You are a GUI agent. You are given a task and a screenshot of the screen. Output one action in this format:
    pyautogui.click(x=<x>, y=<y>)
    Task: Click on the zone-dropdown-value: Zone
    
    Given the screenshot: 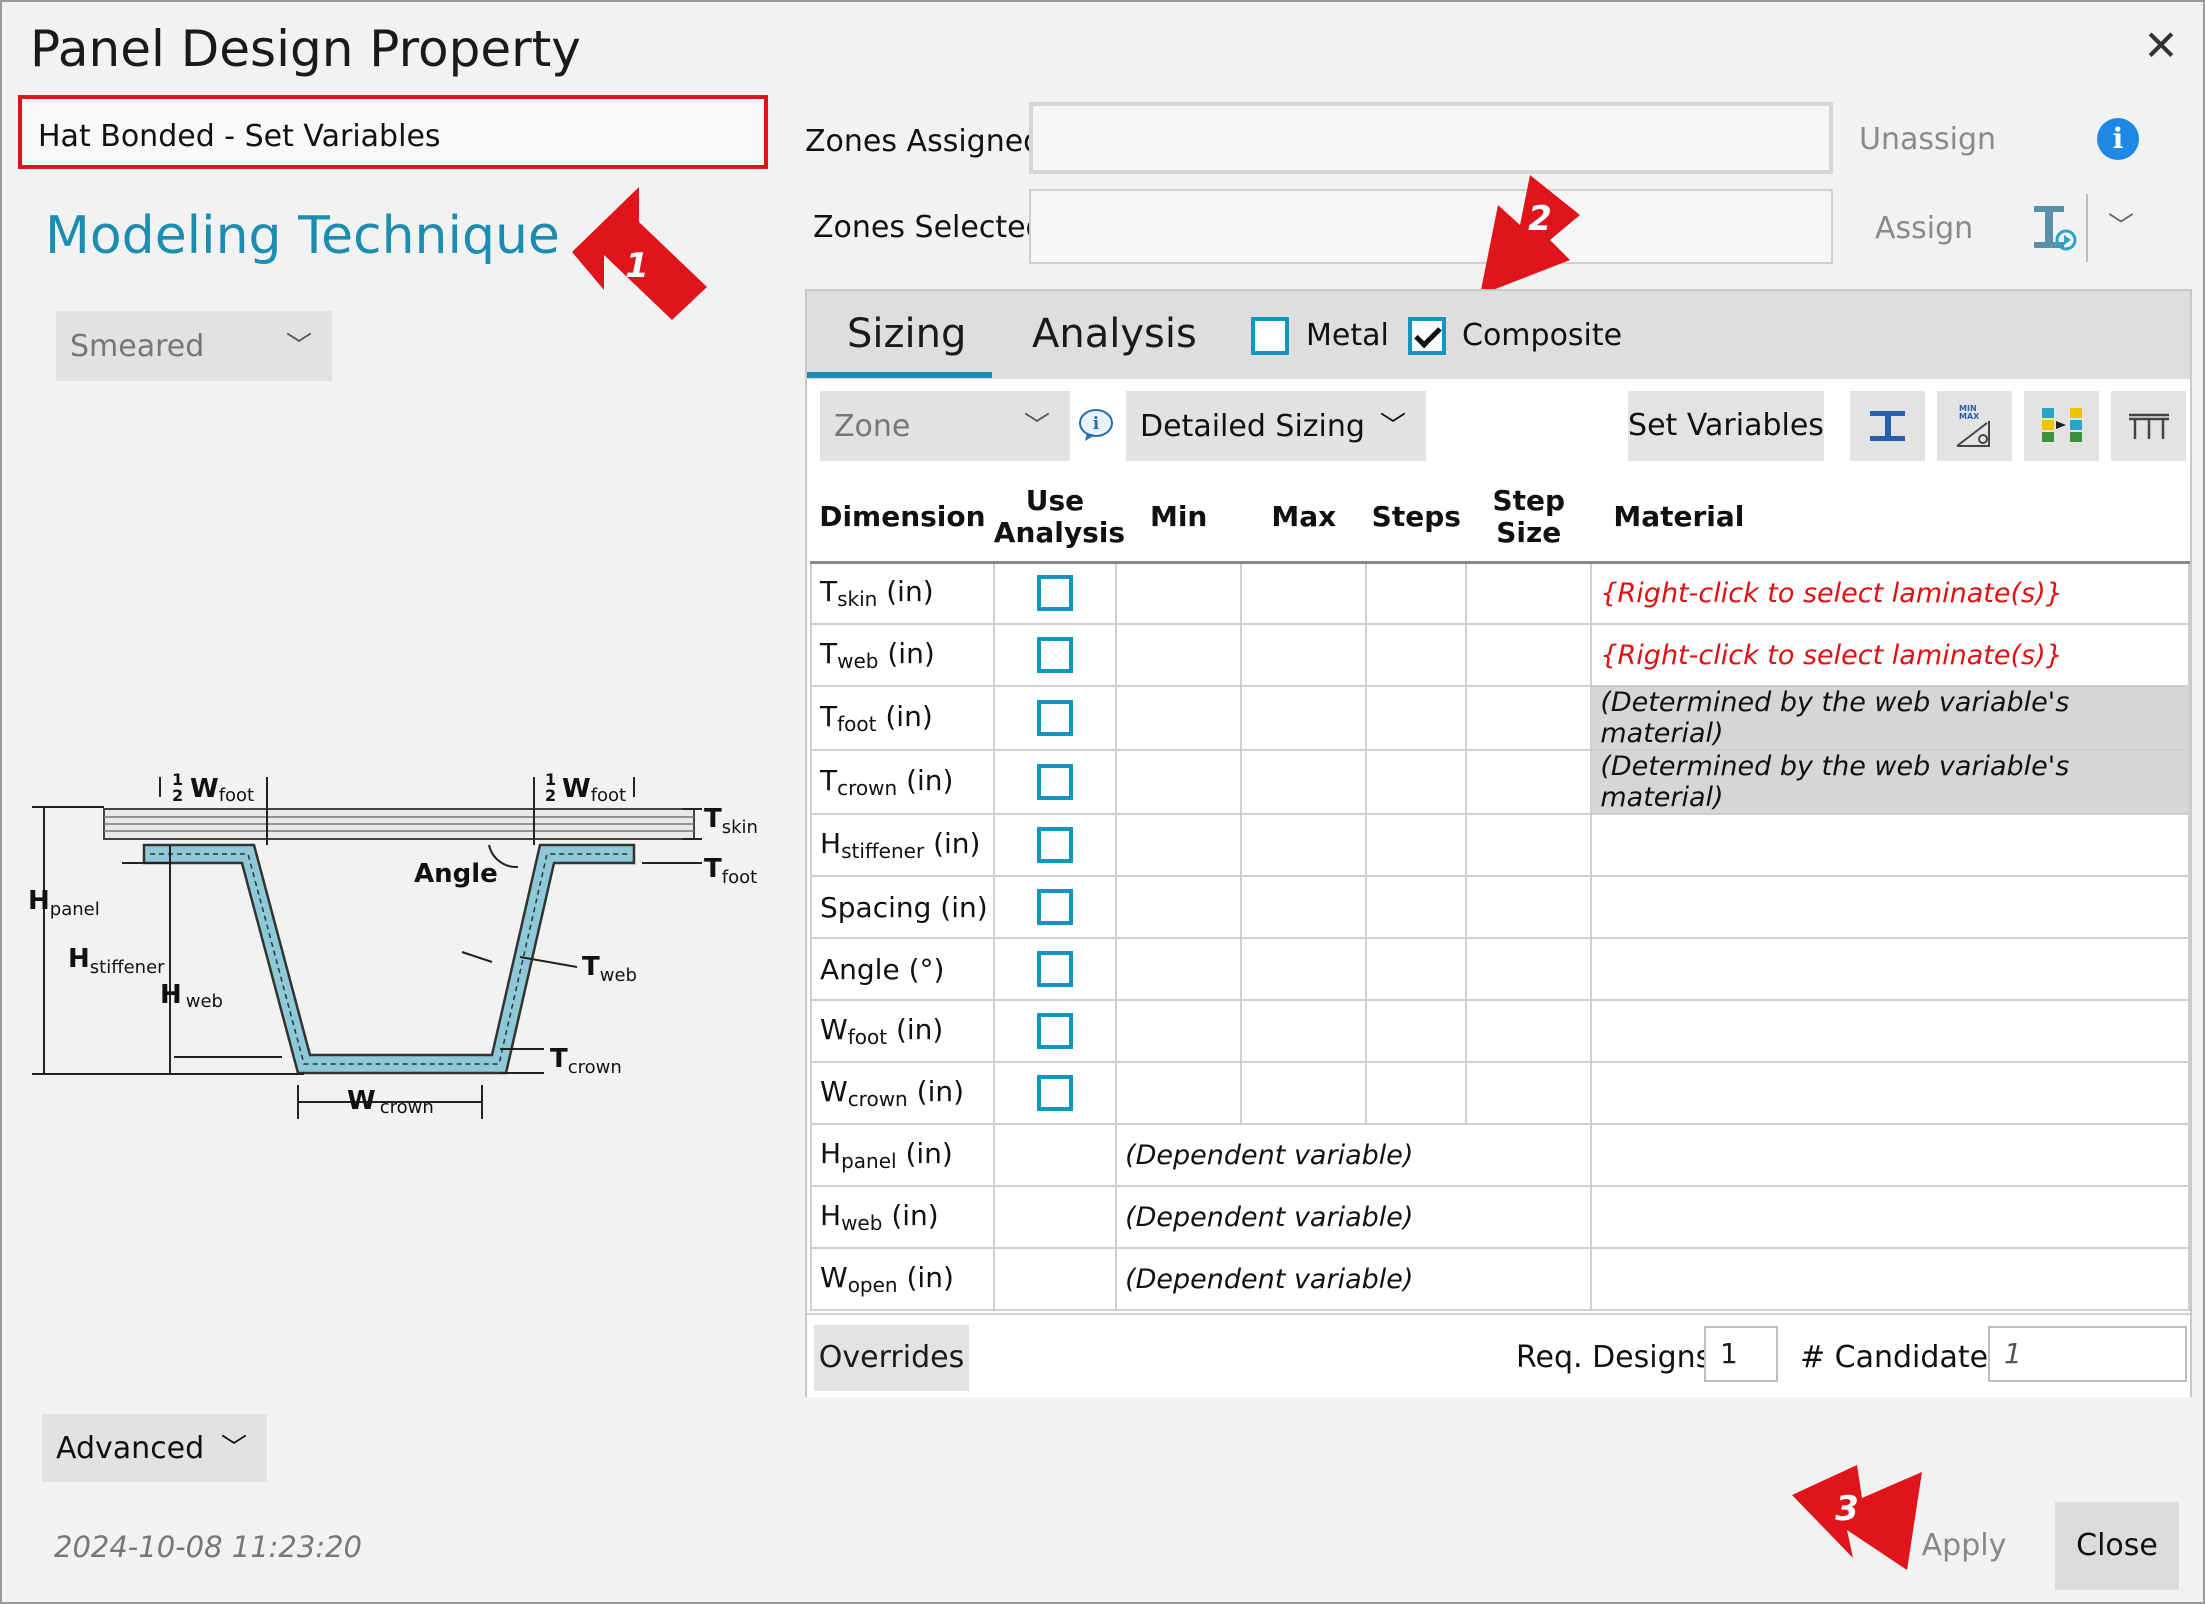 What is the action you would take?
    pyautogui.click(x=872, y=426)
    